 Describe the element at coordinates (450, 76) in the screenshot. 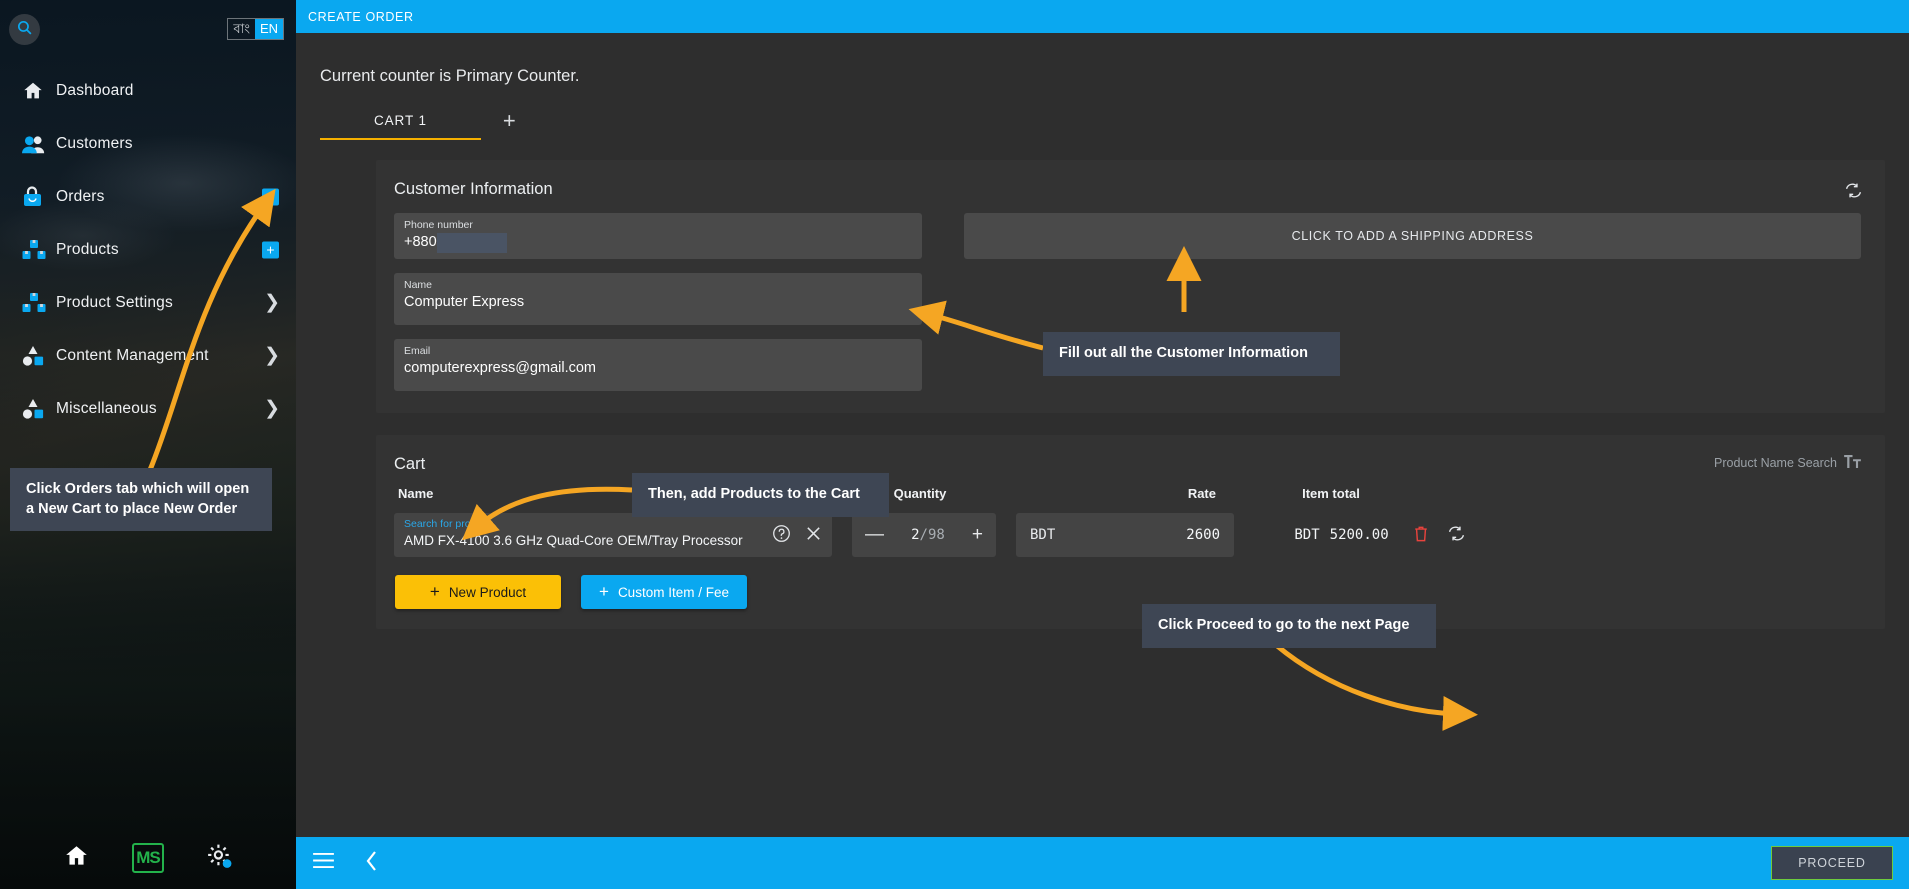

I see `counter-status-text: Current counter is Primary Counter.` at that location.